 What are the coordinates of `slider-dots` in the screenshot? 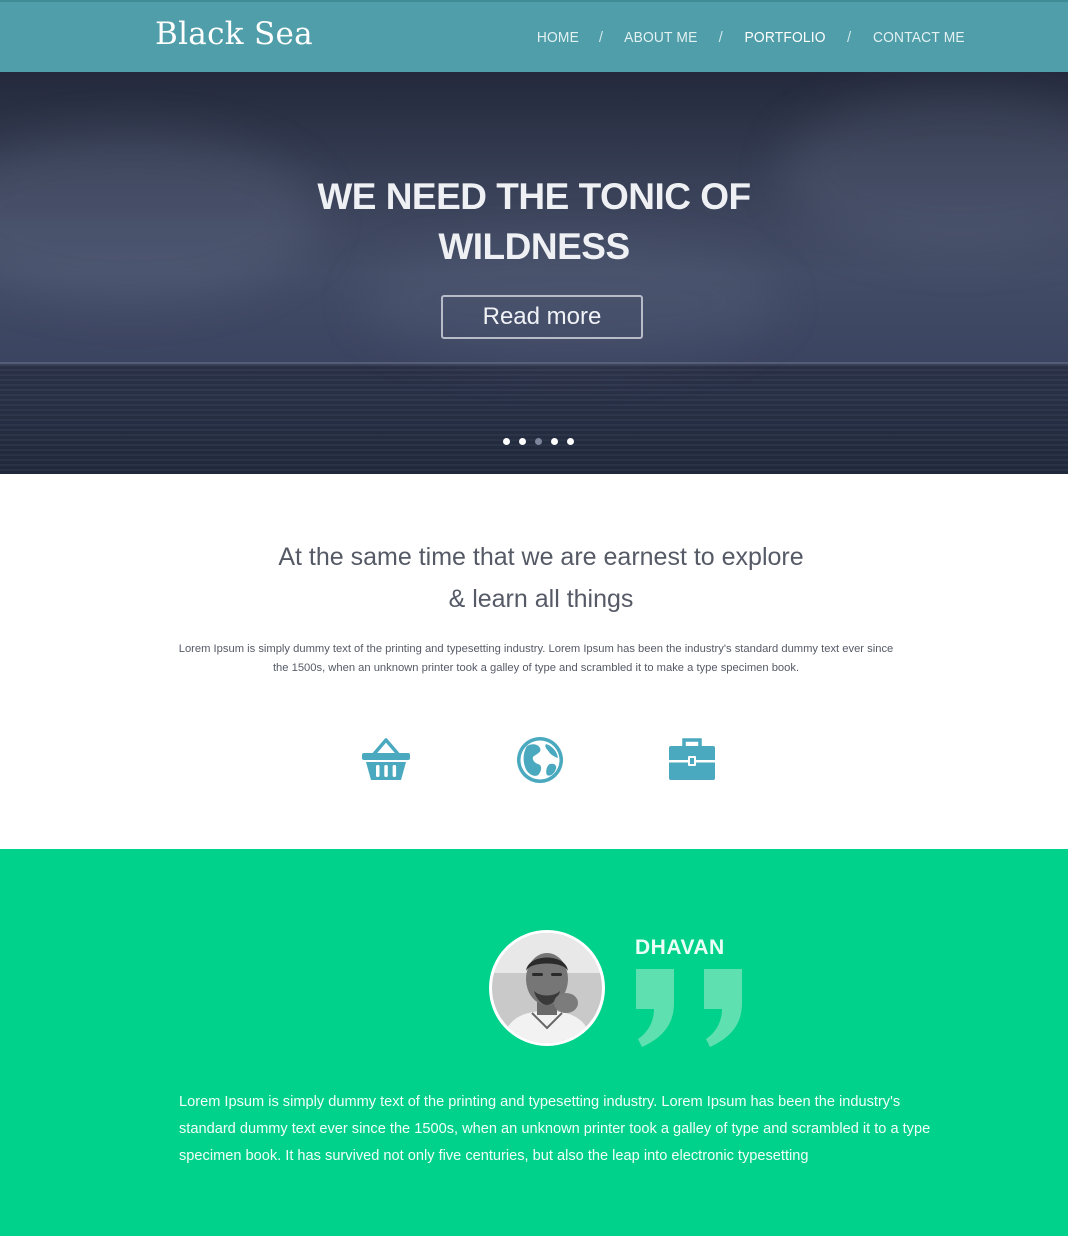 It's located at (538, 441).